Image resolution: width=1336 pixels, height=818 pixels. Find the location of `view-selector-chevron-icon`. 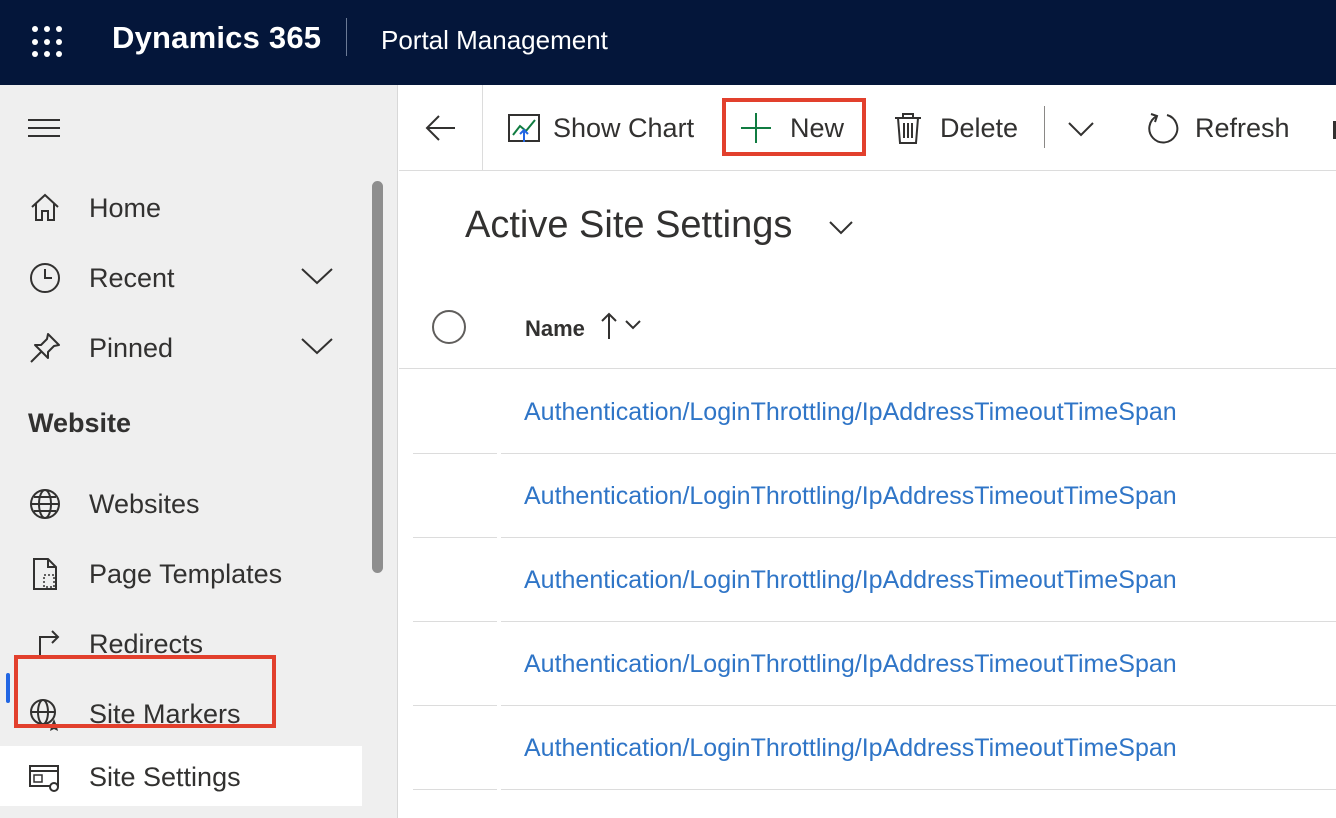

view-selector-chevron-icon is located at coordinates (841, 227).